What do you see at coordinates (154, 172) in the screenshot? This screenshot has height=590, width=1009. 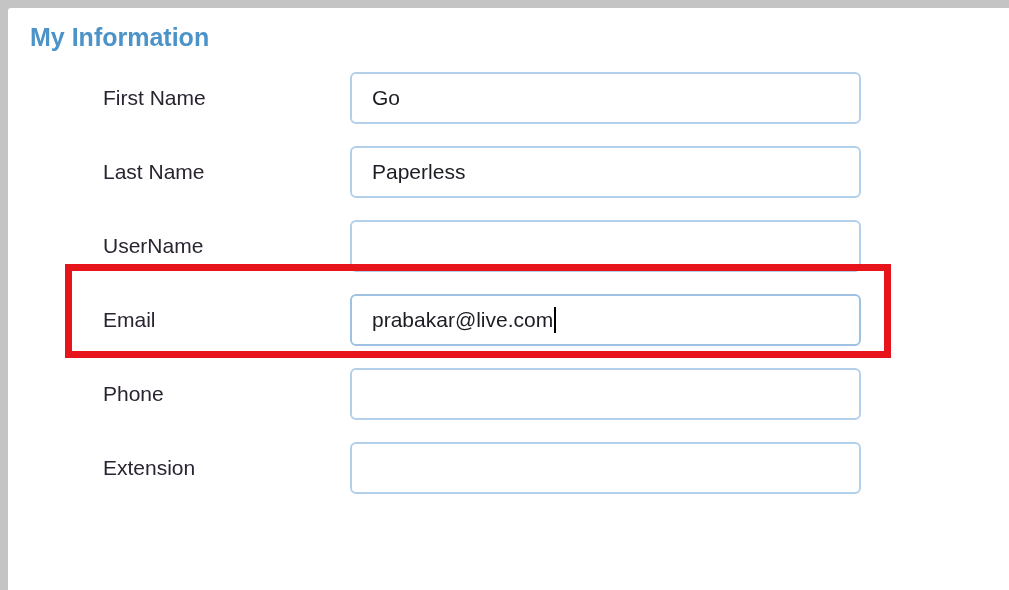 I see `field-label: Last Name` at bounding box center [154, 172].